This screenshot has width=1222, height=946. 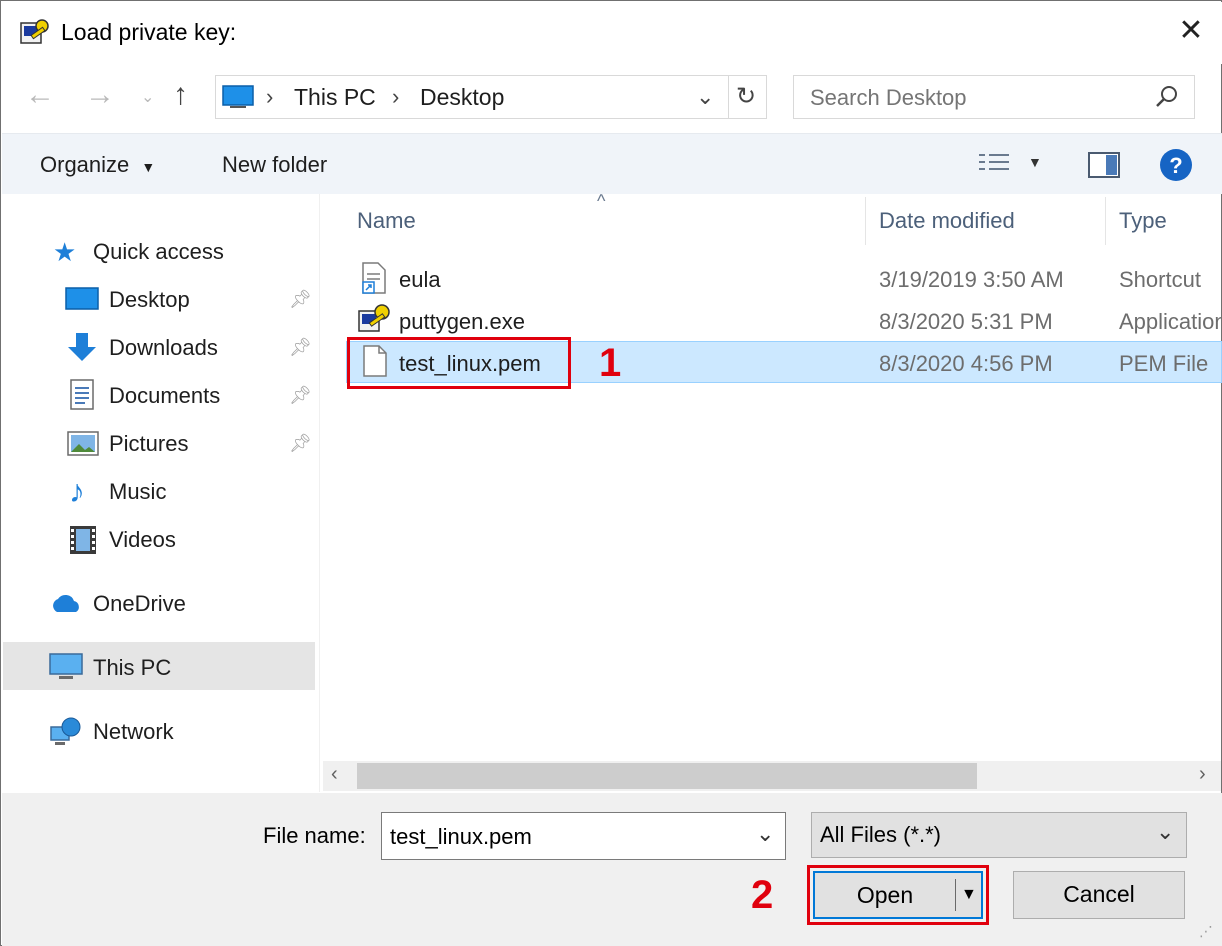 What do you see at coordinates (762, 895) in the screenshot?
I see `annotation-step-2: 2` at bounding box center [762, 895].